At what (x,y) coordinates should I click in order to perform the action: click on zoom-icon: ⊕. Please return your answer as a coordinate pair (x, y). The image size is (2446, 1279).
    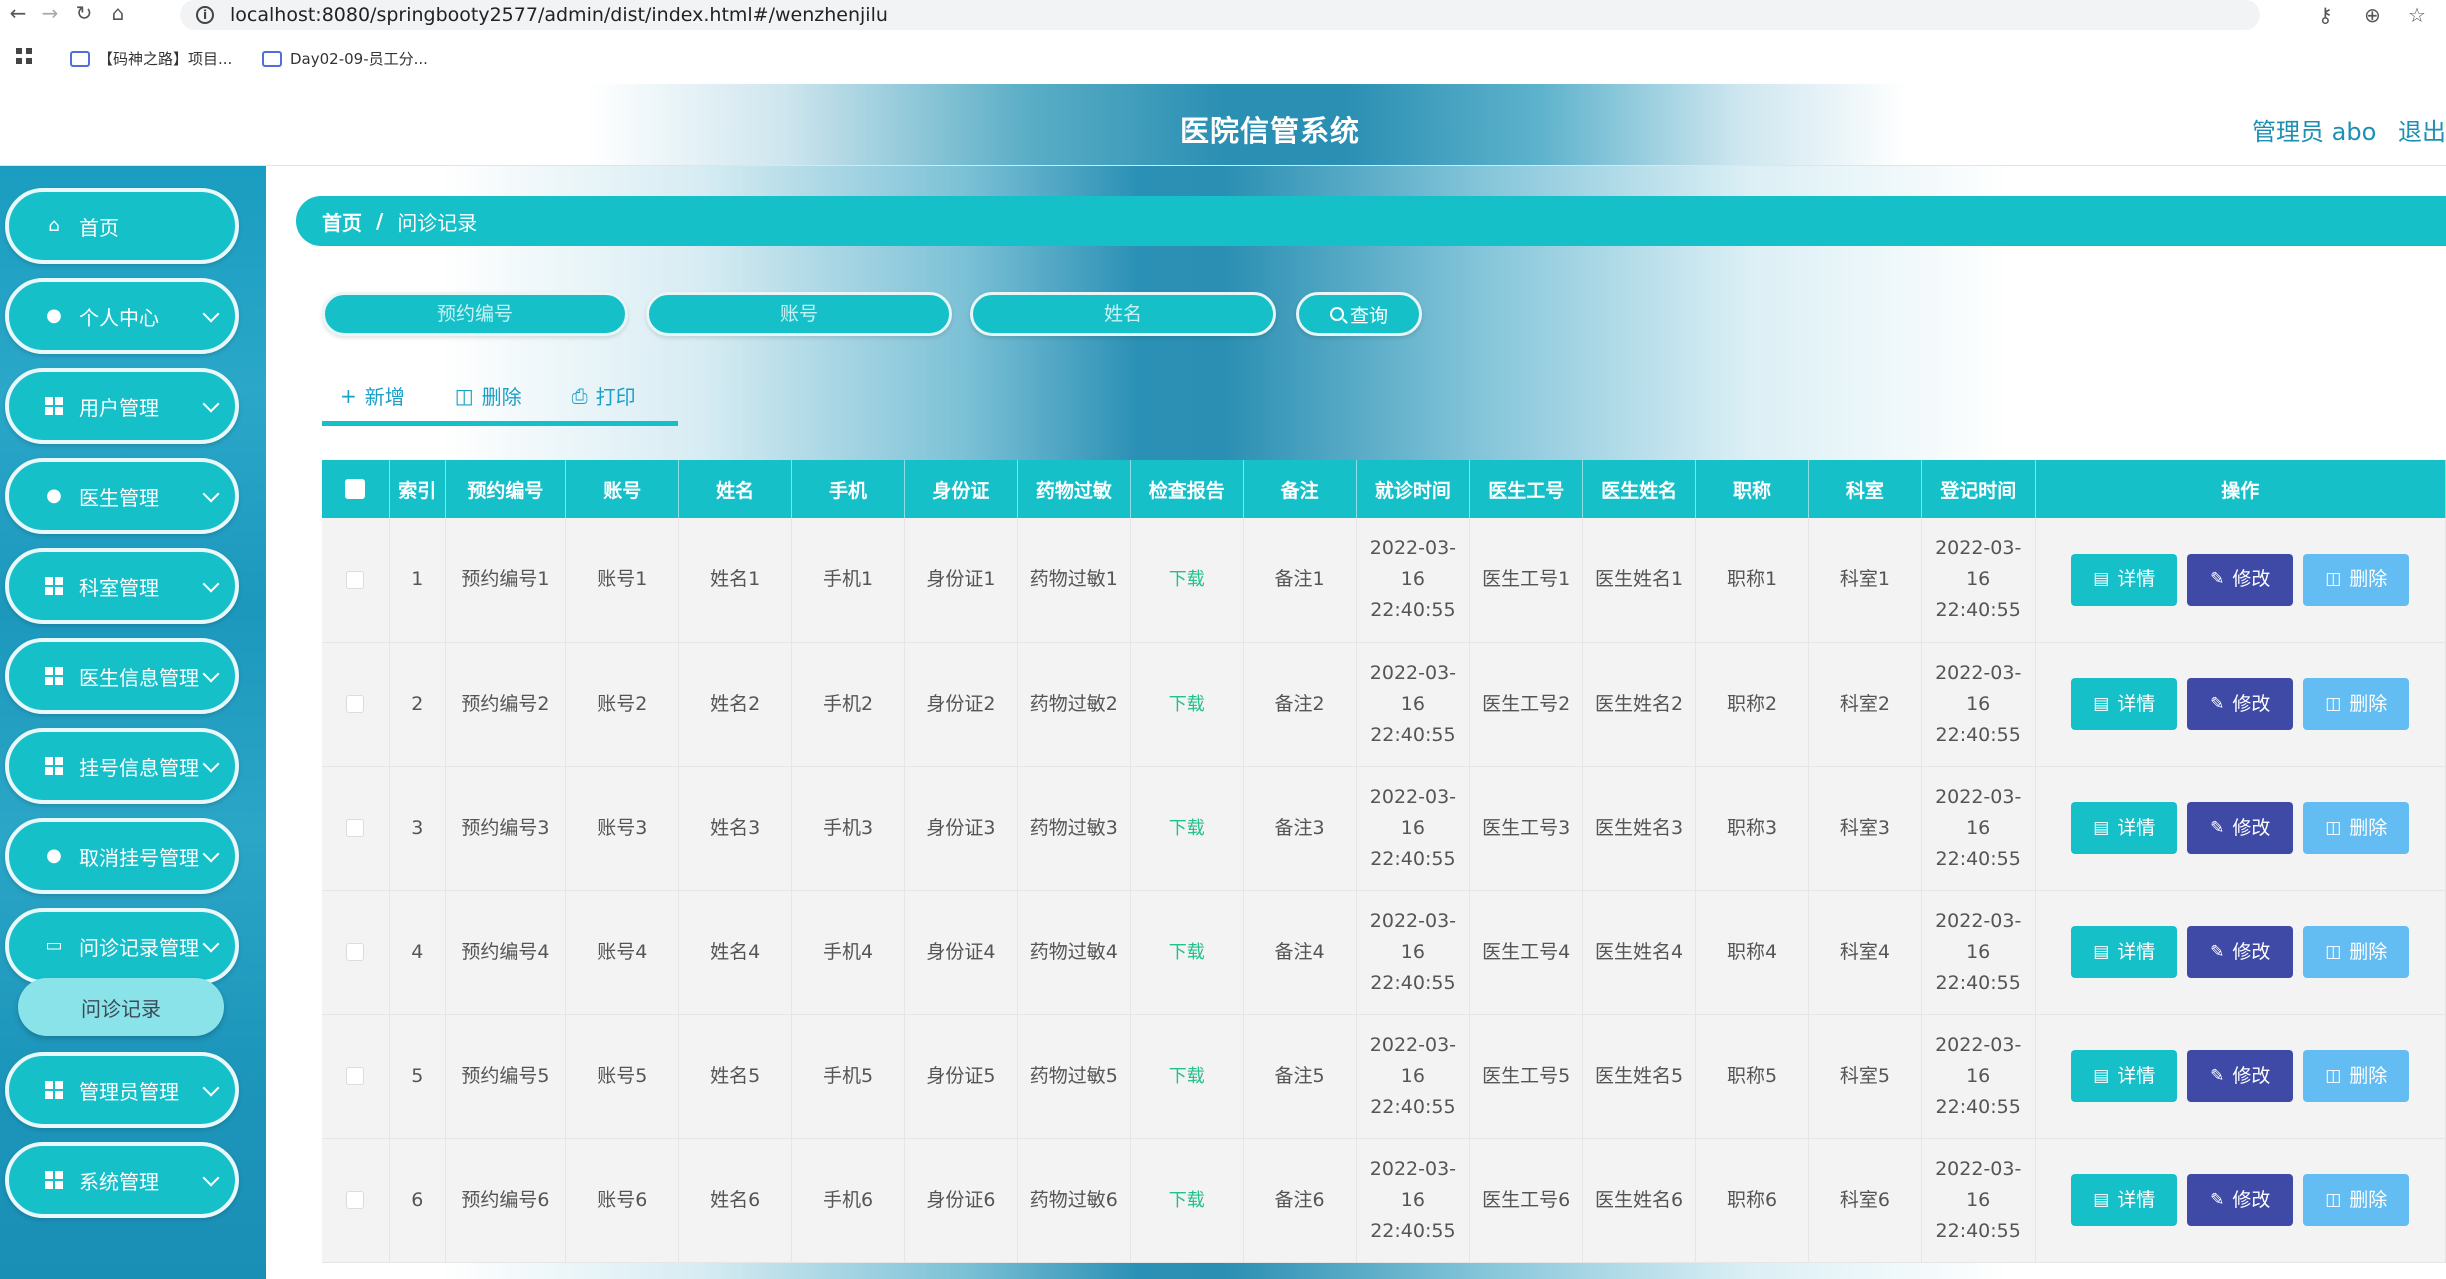
    Looking at the image, I should click on (2372, 15).